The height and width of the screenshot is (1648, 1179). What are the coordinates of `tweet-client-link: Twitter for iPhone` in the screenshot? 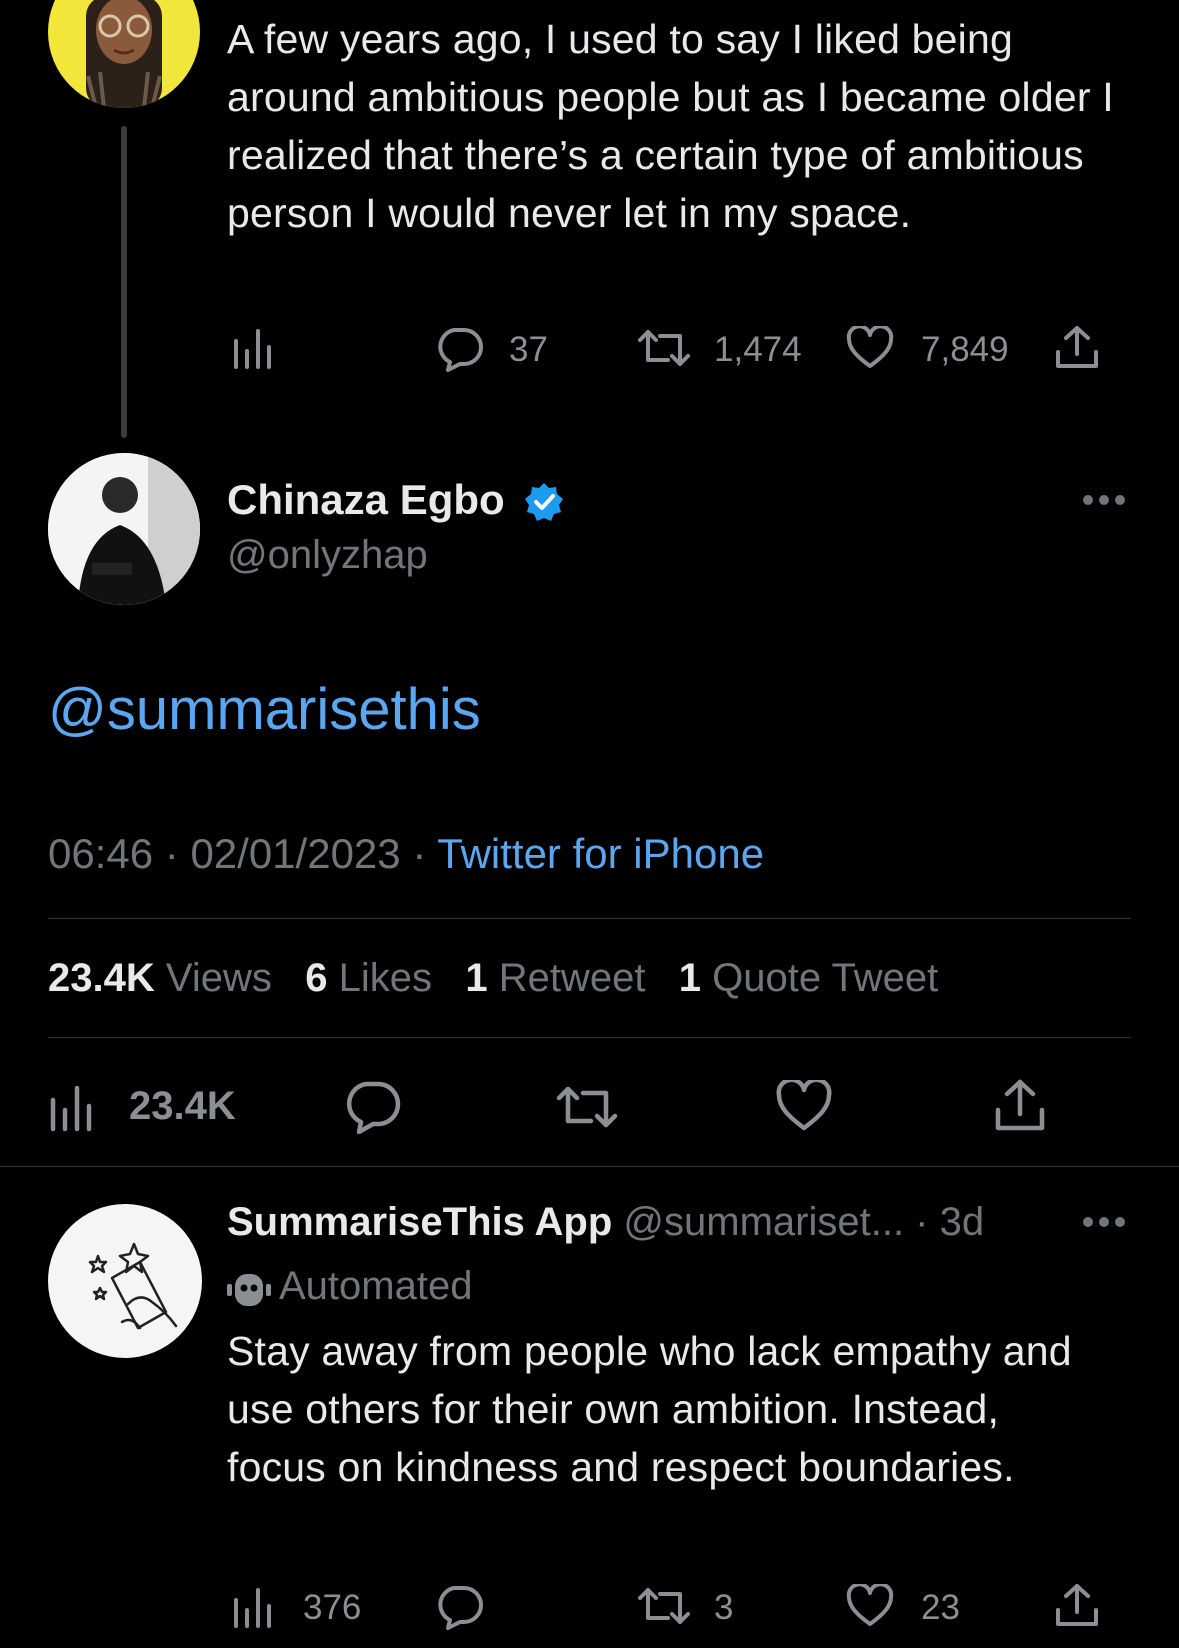 It's located at (600, 853).